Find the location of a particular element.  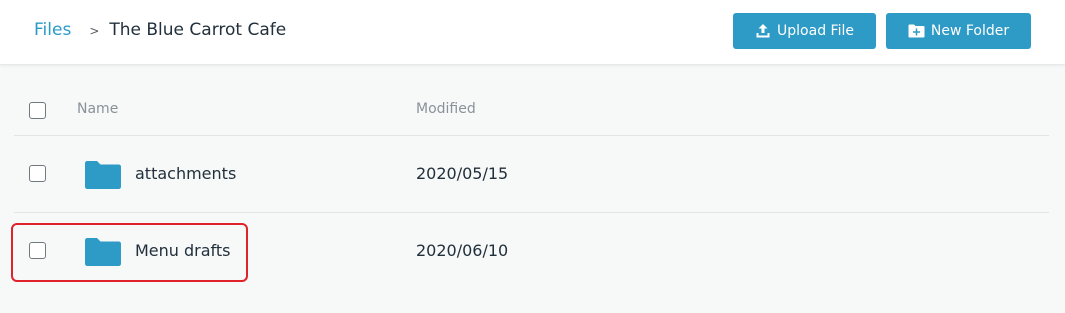

select-all-checkbox is located at coordinates (37, 110).